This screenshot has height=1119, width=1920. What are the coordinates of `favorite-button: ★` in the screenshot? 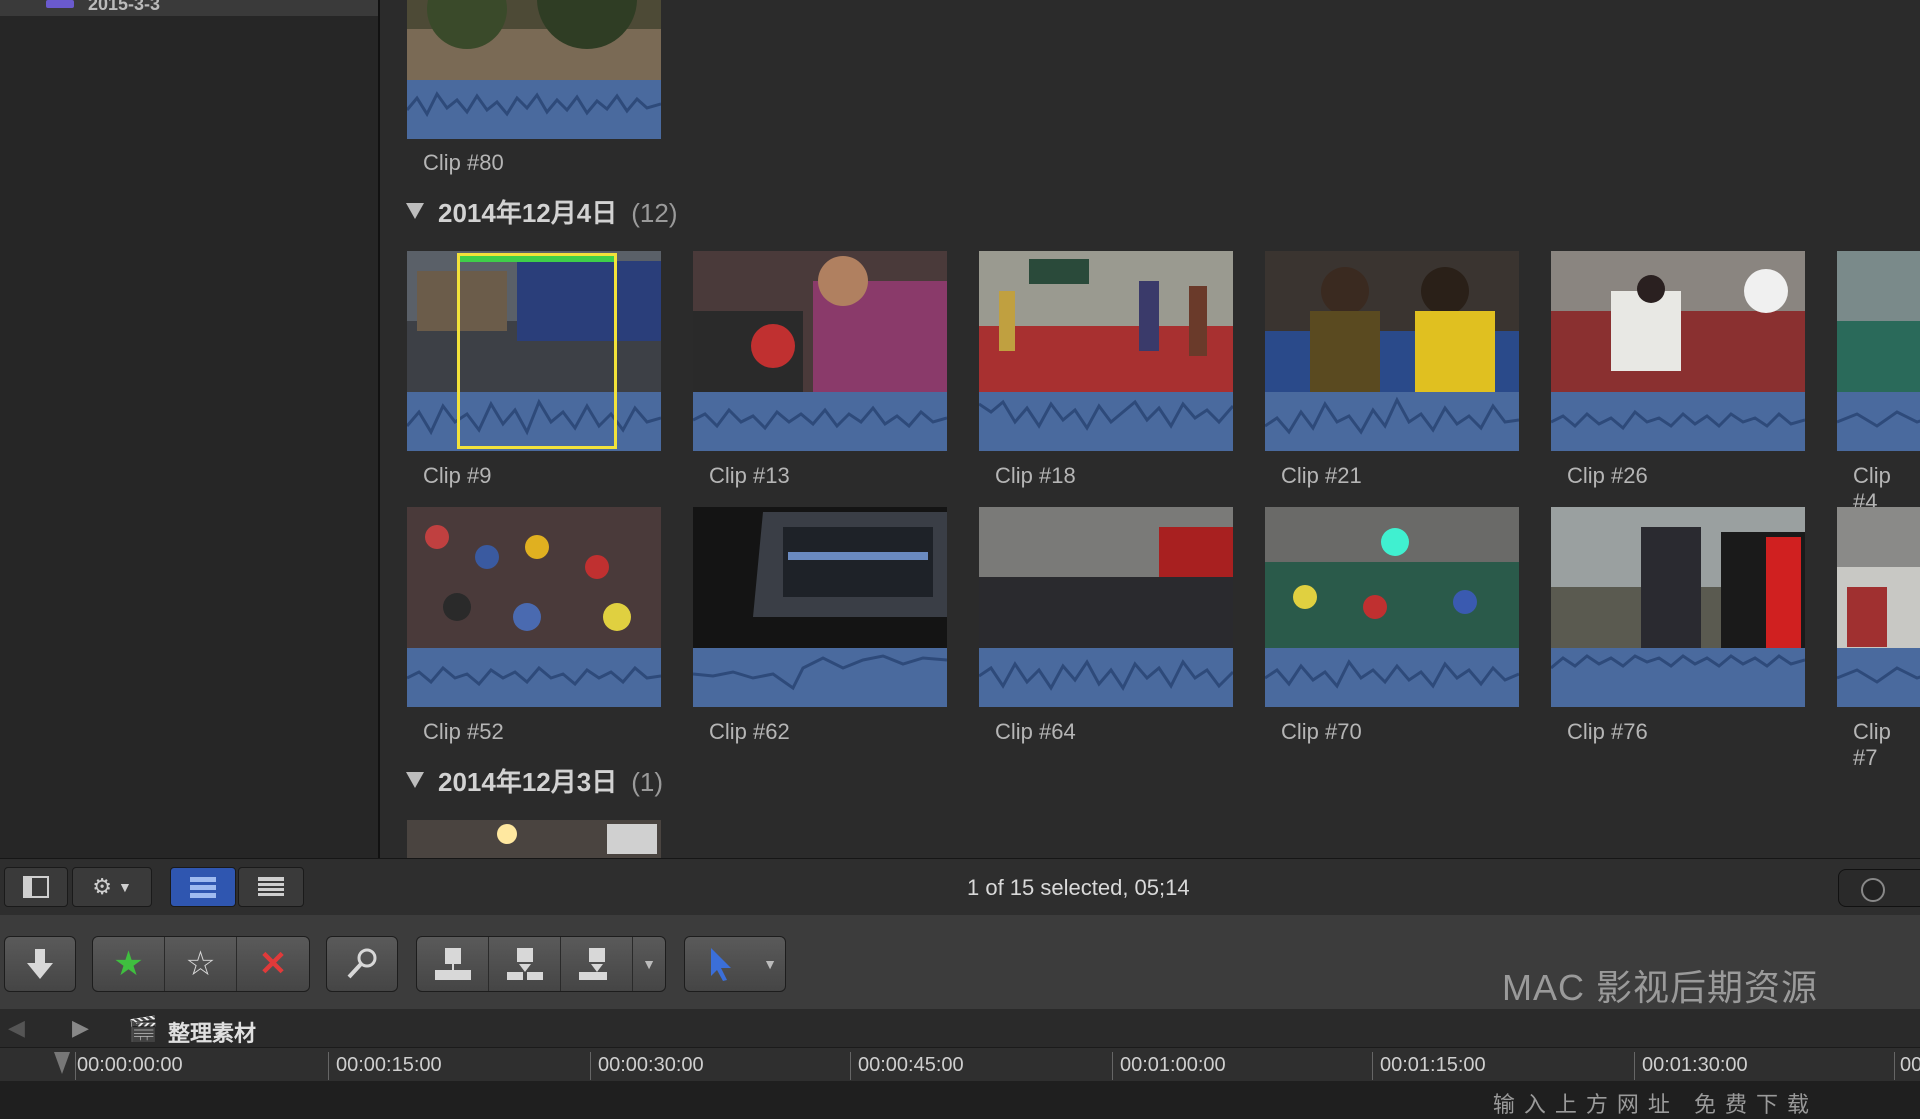 It's located at (129, 964).